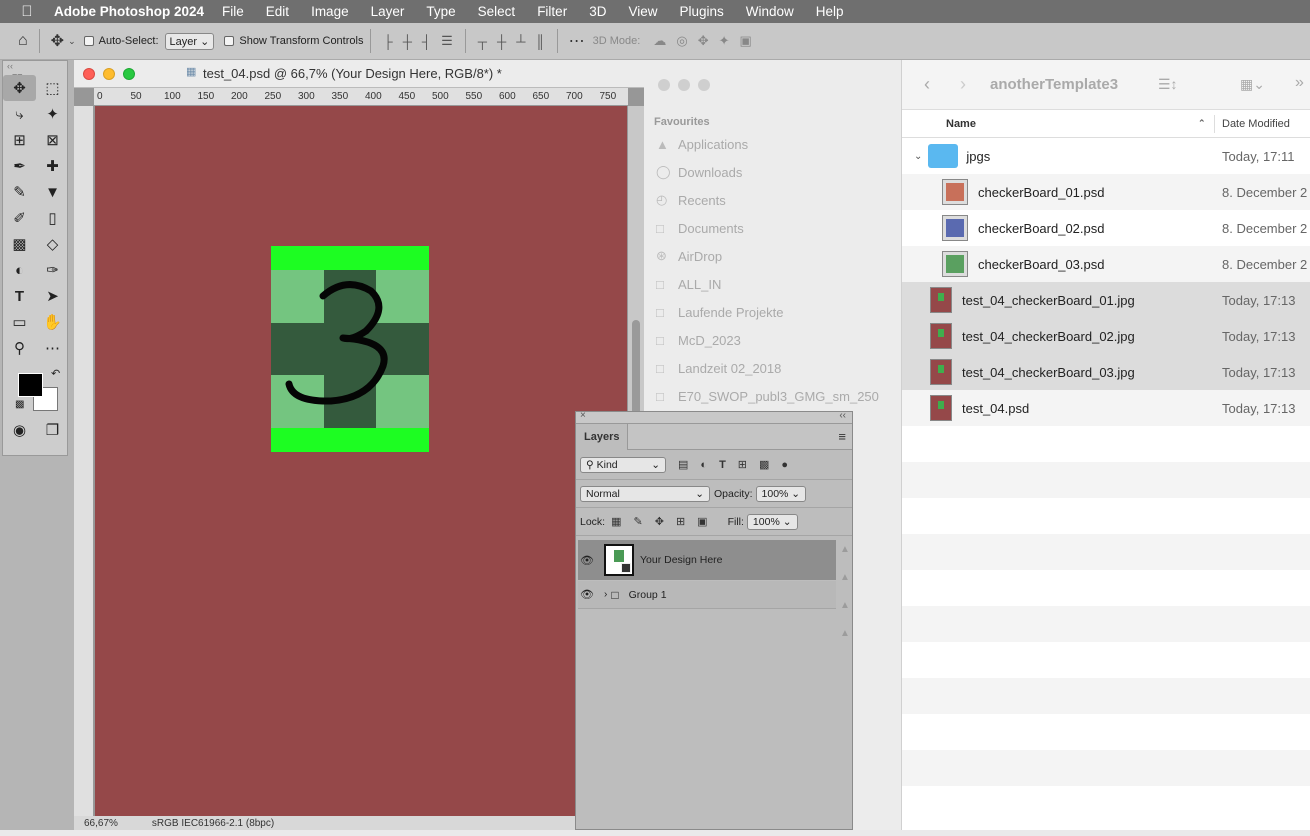 This screenshot has height=836, width=1310. I want to click on shape-filter-icon: ⊞, so click(742, 464).